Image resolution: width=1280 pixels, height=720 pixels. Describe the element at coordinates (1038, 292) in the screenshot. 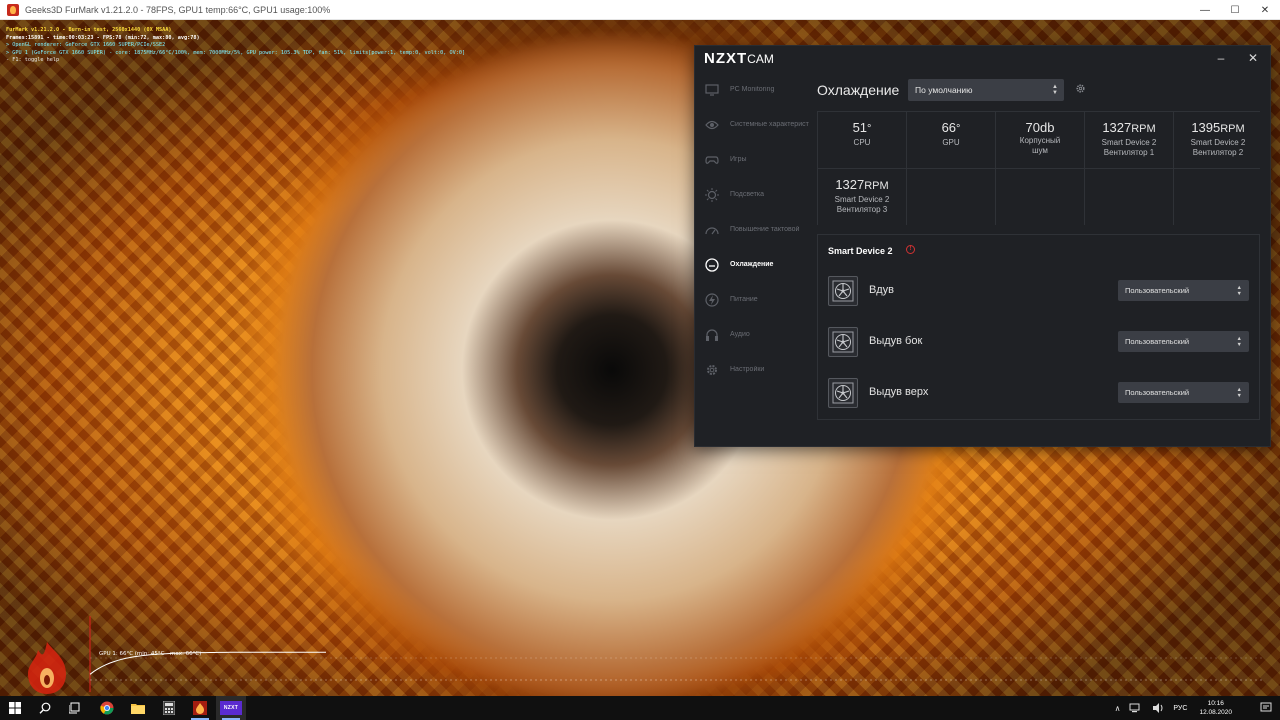

I see `fan-row-intake: Вдув Пользовательский ▲ ▼` at that location.